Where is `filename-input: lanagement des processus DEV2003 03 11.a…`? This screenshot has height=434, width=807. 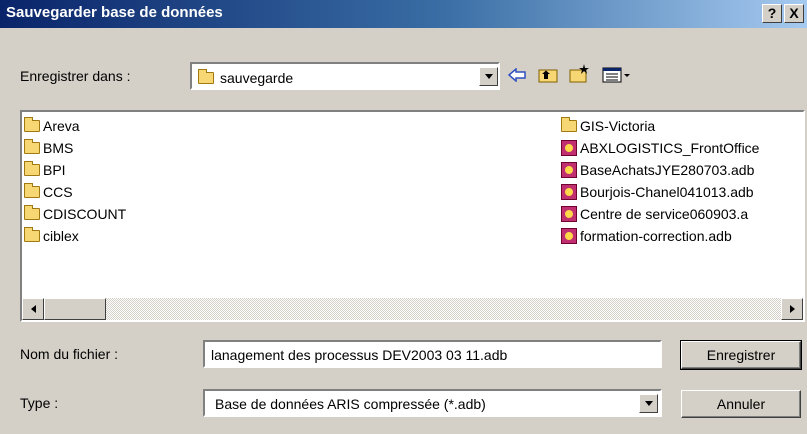 filename-input: lanagement des processus DEV2003 03 11.a… is located at coordinates (432, 354).